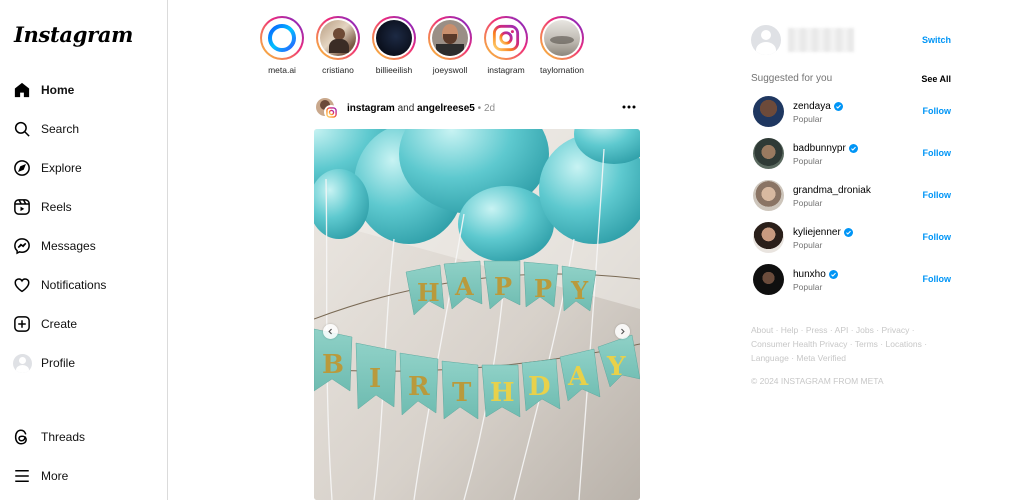 This screenshot has width=1032, height=500. I want to click on story-item: cristiano, so click(338, 45).